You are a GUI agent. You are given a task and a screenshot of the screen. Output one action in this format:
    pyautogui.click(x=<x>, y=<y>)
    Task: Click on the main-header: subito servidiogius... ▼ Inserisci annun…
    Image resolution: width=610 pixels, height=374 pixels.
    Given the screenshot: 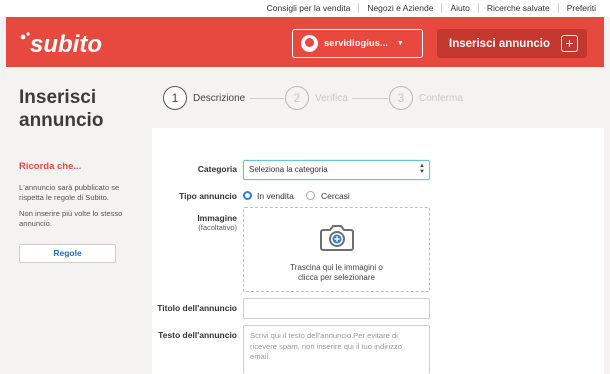 What is the action you would take?
    pyautogui.click(x=305, y=42)
    